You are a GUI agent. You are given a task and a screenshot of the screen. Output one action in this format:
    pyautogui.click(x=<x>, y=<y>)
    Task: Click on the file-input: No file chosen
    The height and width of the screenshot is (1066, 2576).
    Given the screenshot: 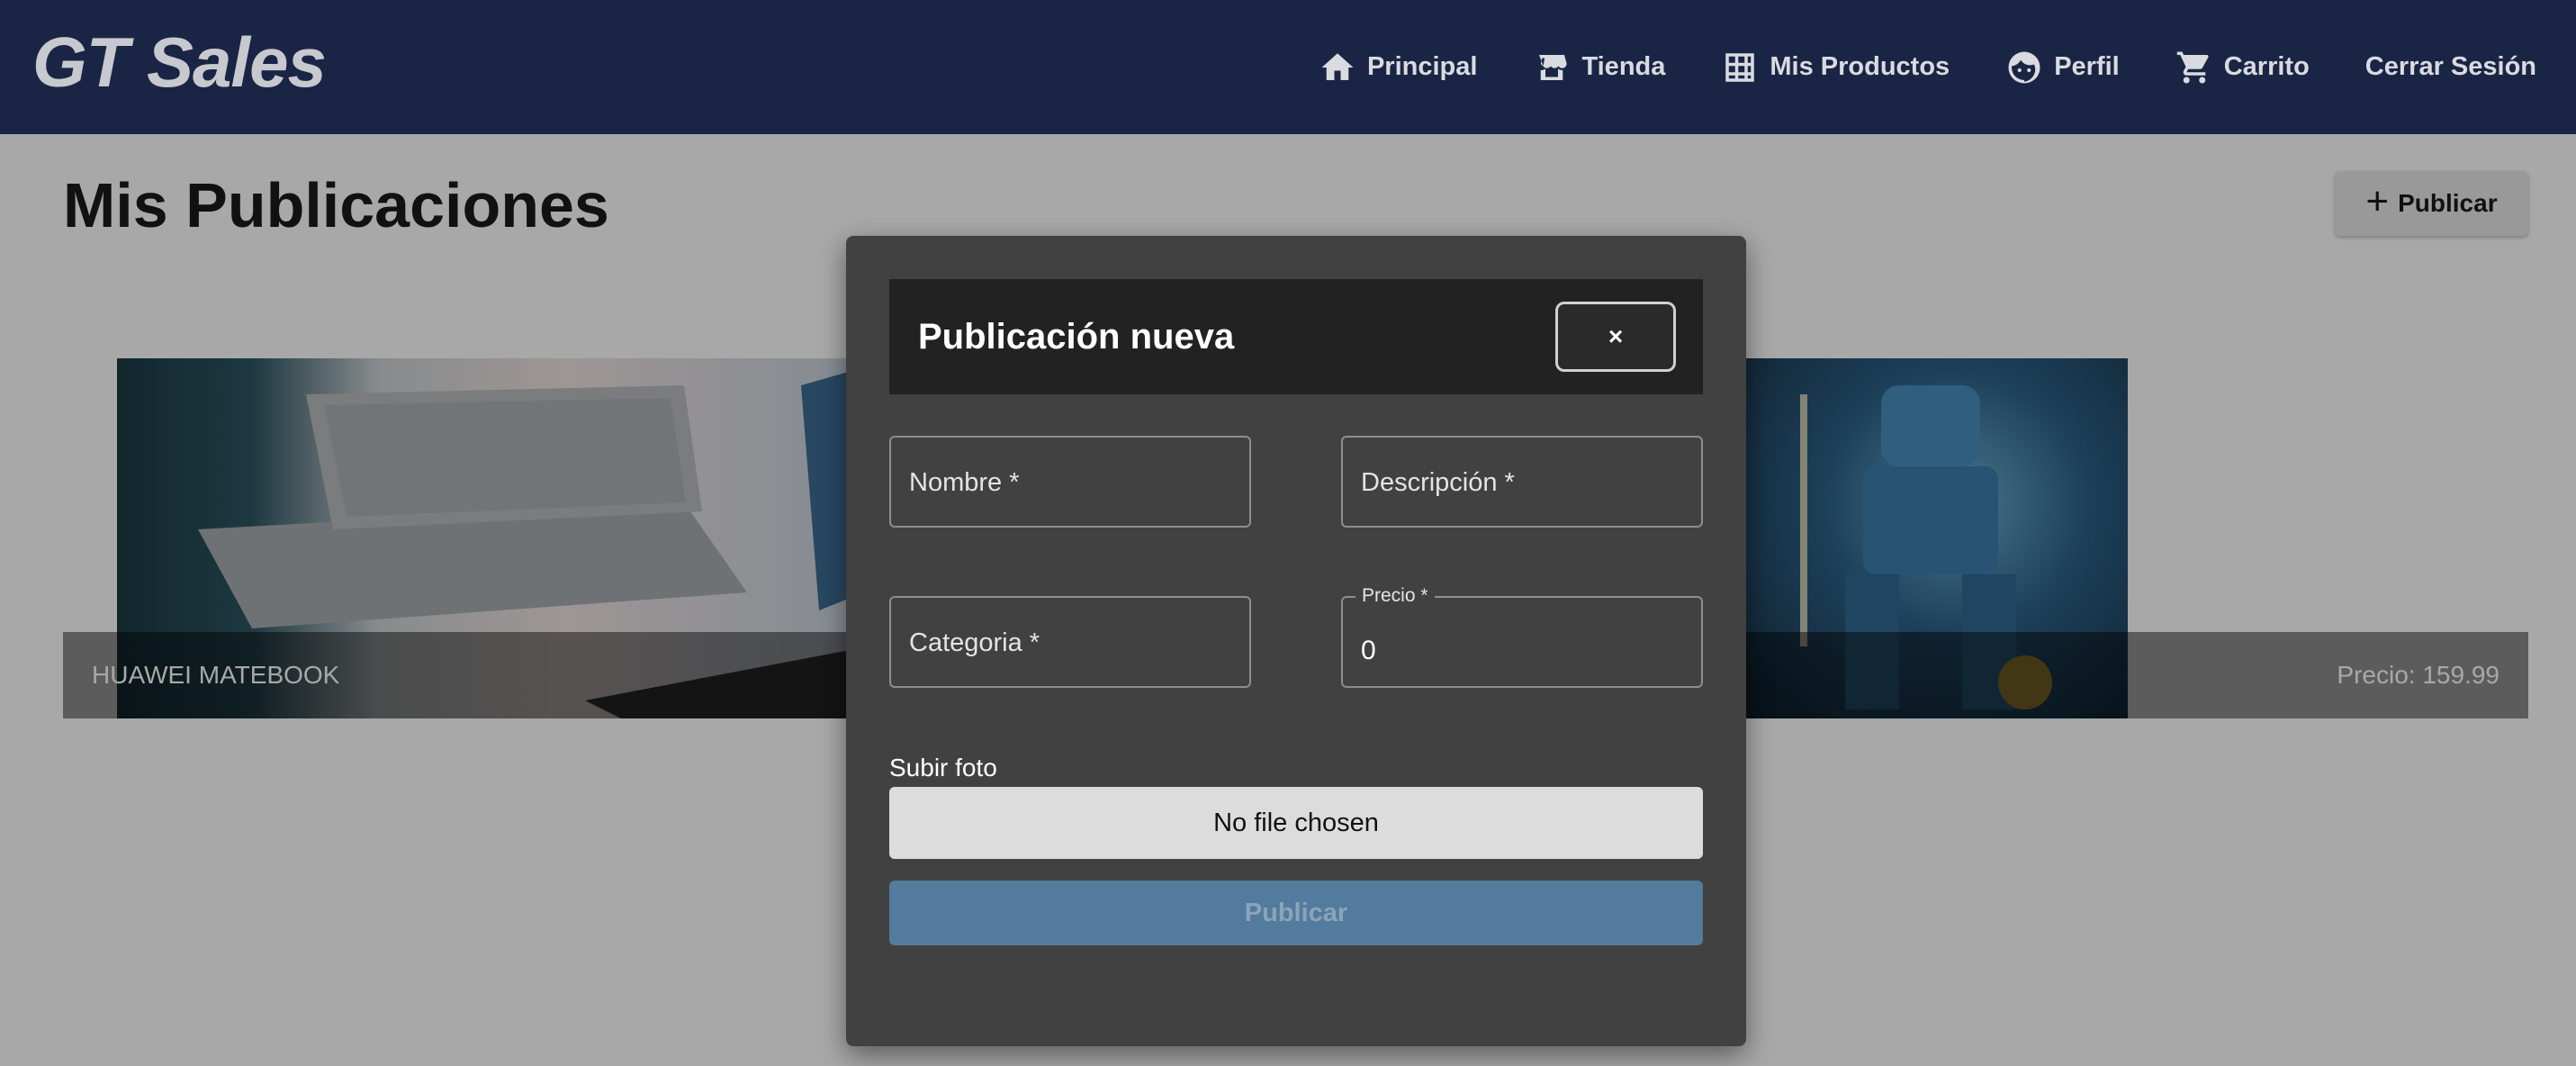 What is the action you would take?
    pyautogui.click(x=1296, y=823)
    